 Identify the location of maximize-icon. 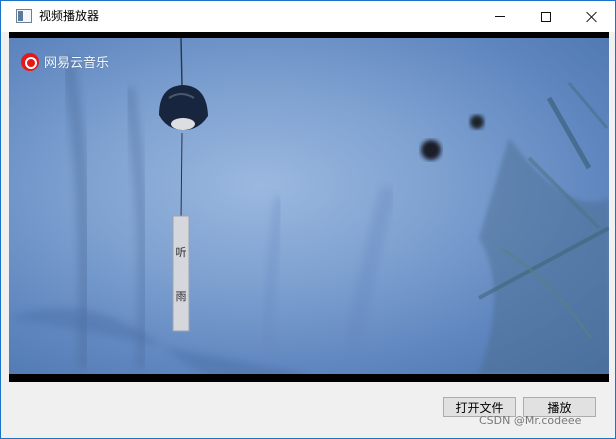
(546, 16).